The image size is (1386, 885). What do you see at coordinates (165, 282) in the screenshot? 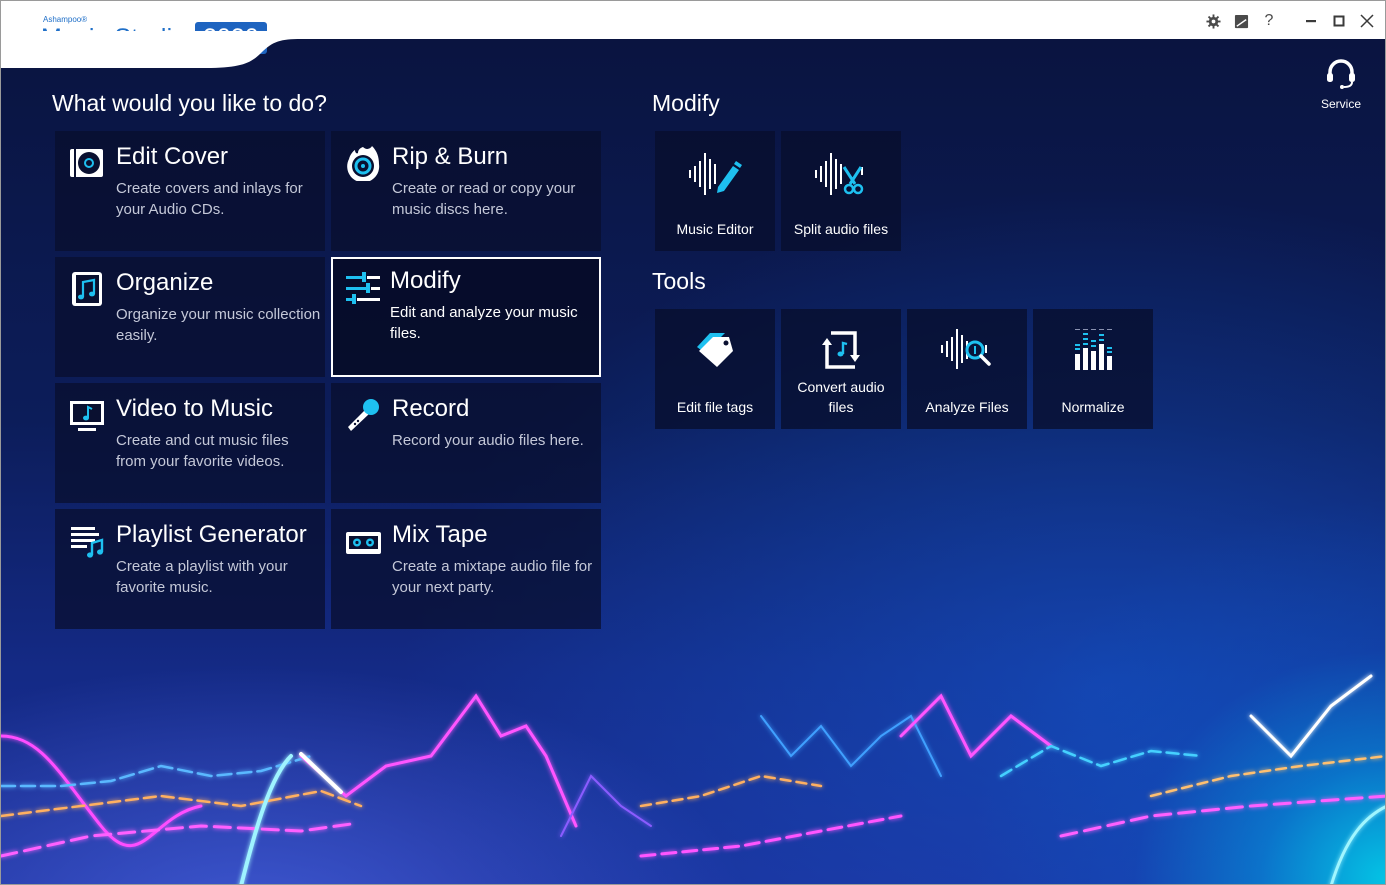
I see `tile-title: Organize` at bounding box center [165, 282].